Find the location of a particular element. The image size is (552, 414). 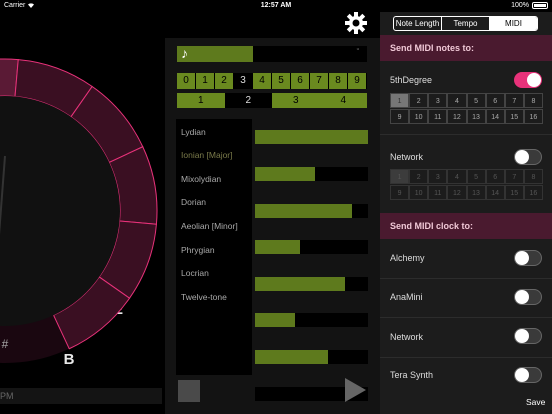

mode-item: Phrygian is located at coordinates (198, 250).